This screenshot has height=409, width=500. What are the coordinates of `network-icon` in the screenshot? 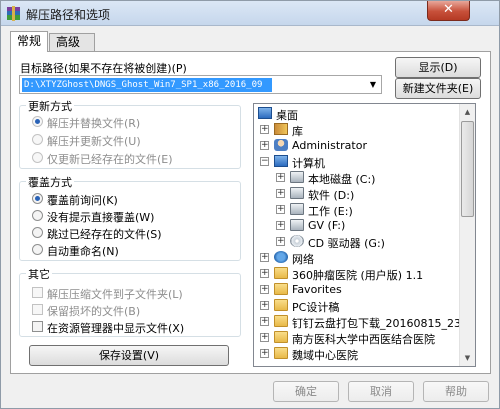 It's located at (281, 257).